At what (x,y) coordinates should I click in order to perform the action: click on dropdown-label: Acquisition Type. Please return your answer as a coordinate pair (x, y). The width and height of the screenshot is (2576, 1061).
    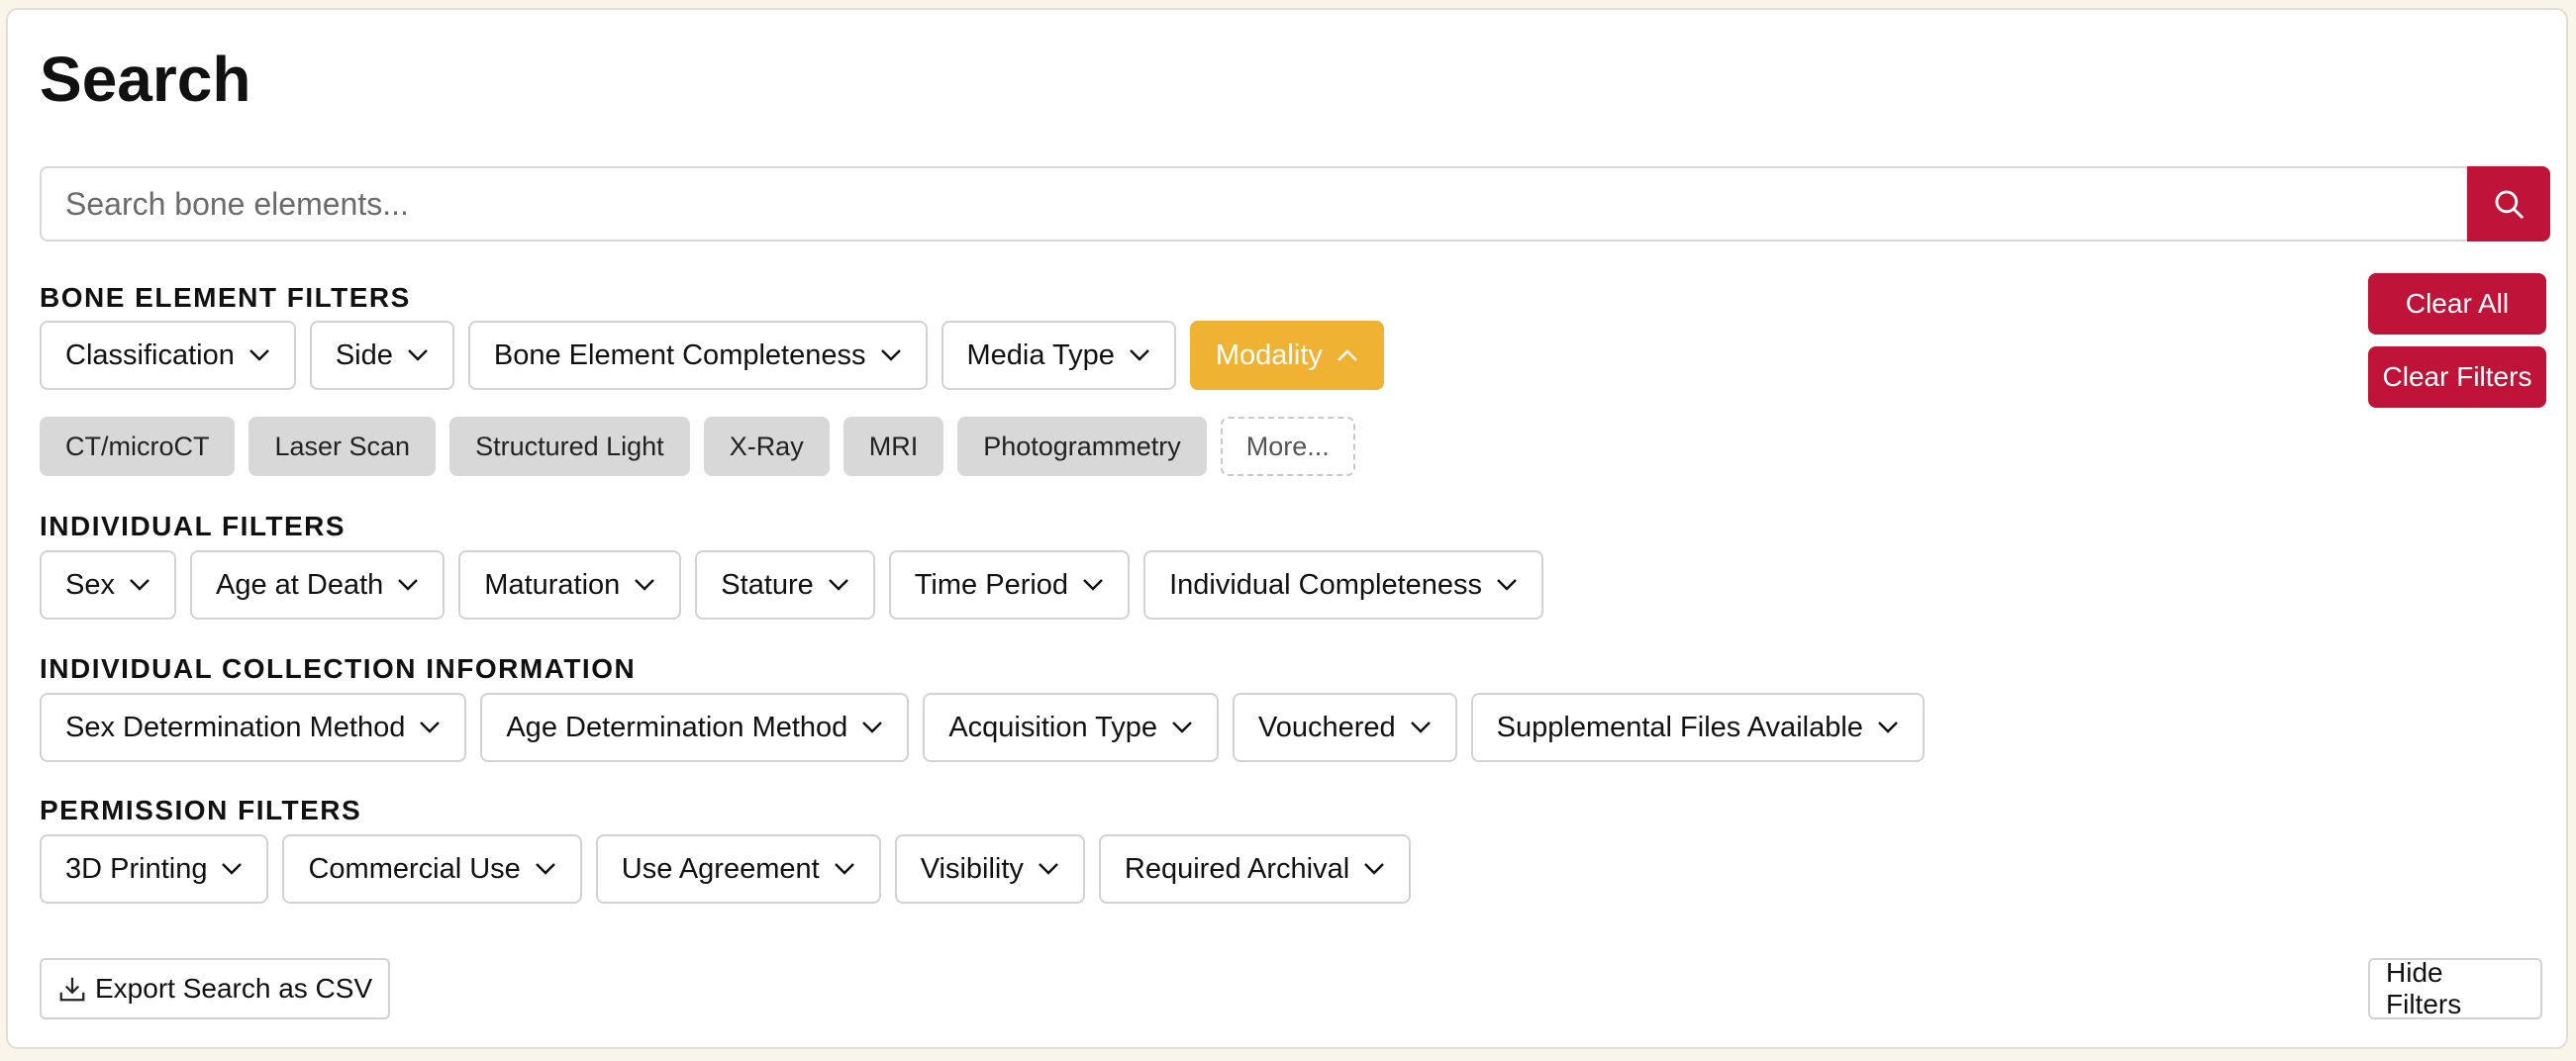
    Looking at the image, I should click on (1052, 727).